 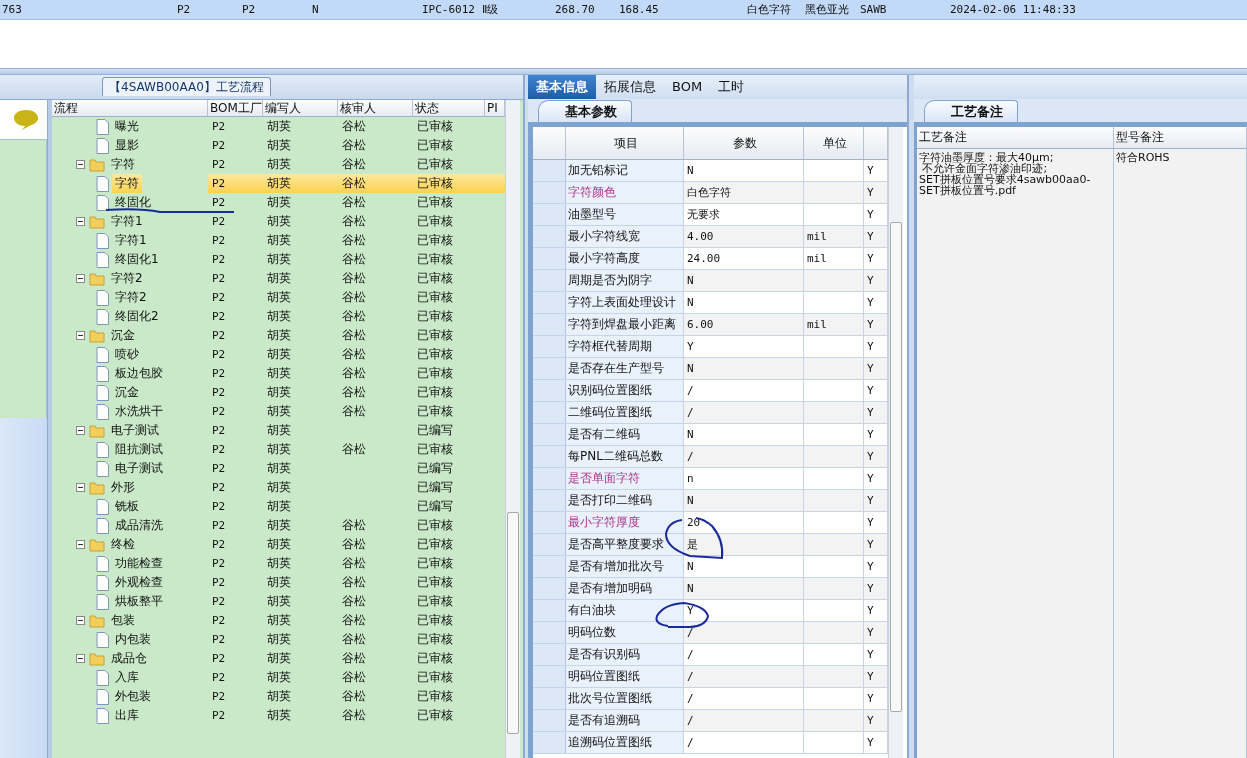 I want to click on tree-item: 铣板, so click(x=127, y=506).